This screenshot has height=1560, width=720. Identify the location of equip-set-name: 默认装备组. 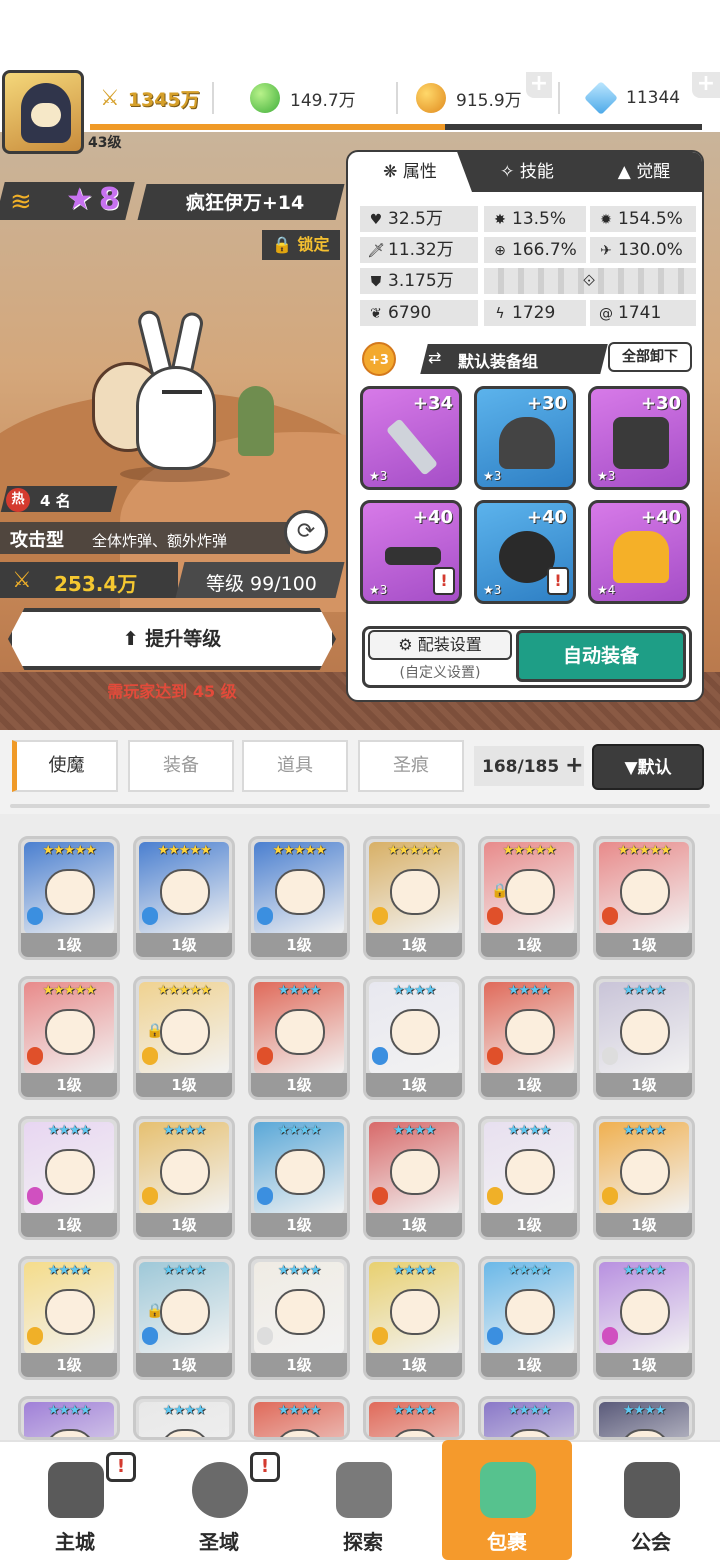
(498, 360).